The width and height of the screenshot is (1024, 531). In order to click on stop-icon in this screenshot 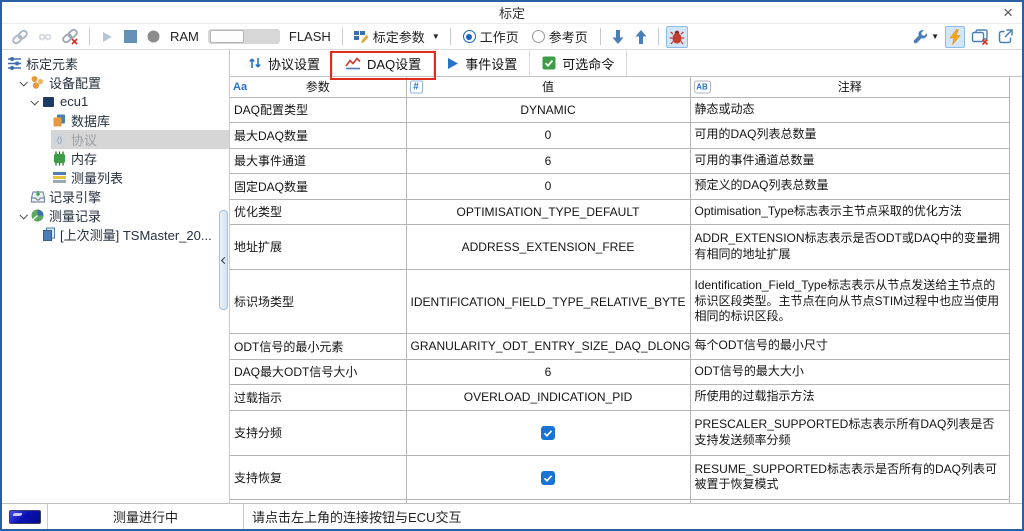, I will do `click(130, 37)`.